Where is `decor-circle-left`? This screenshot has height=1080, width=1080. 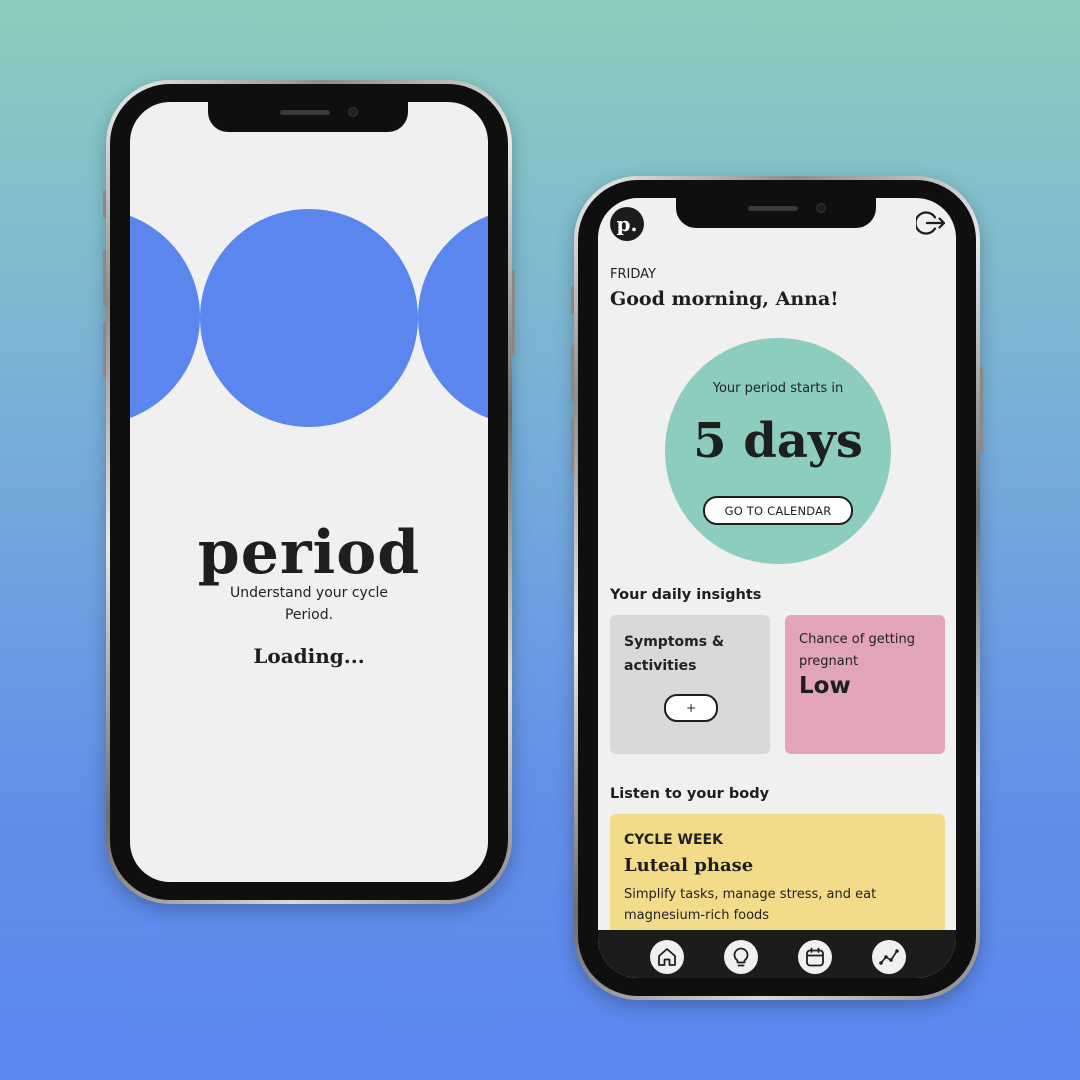 decor-circle-left is located at coordinates (165, 317).